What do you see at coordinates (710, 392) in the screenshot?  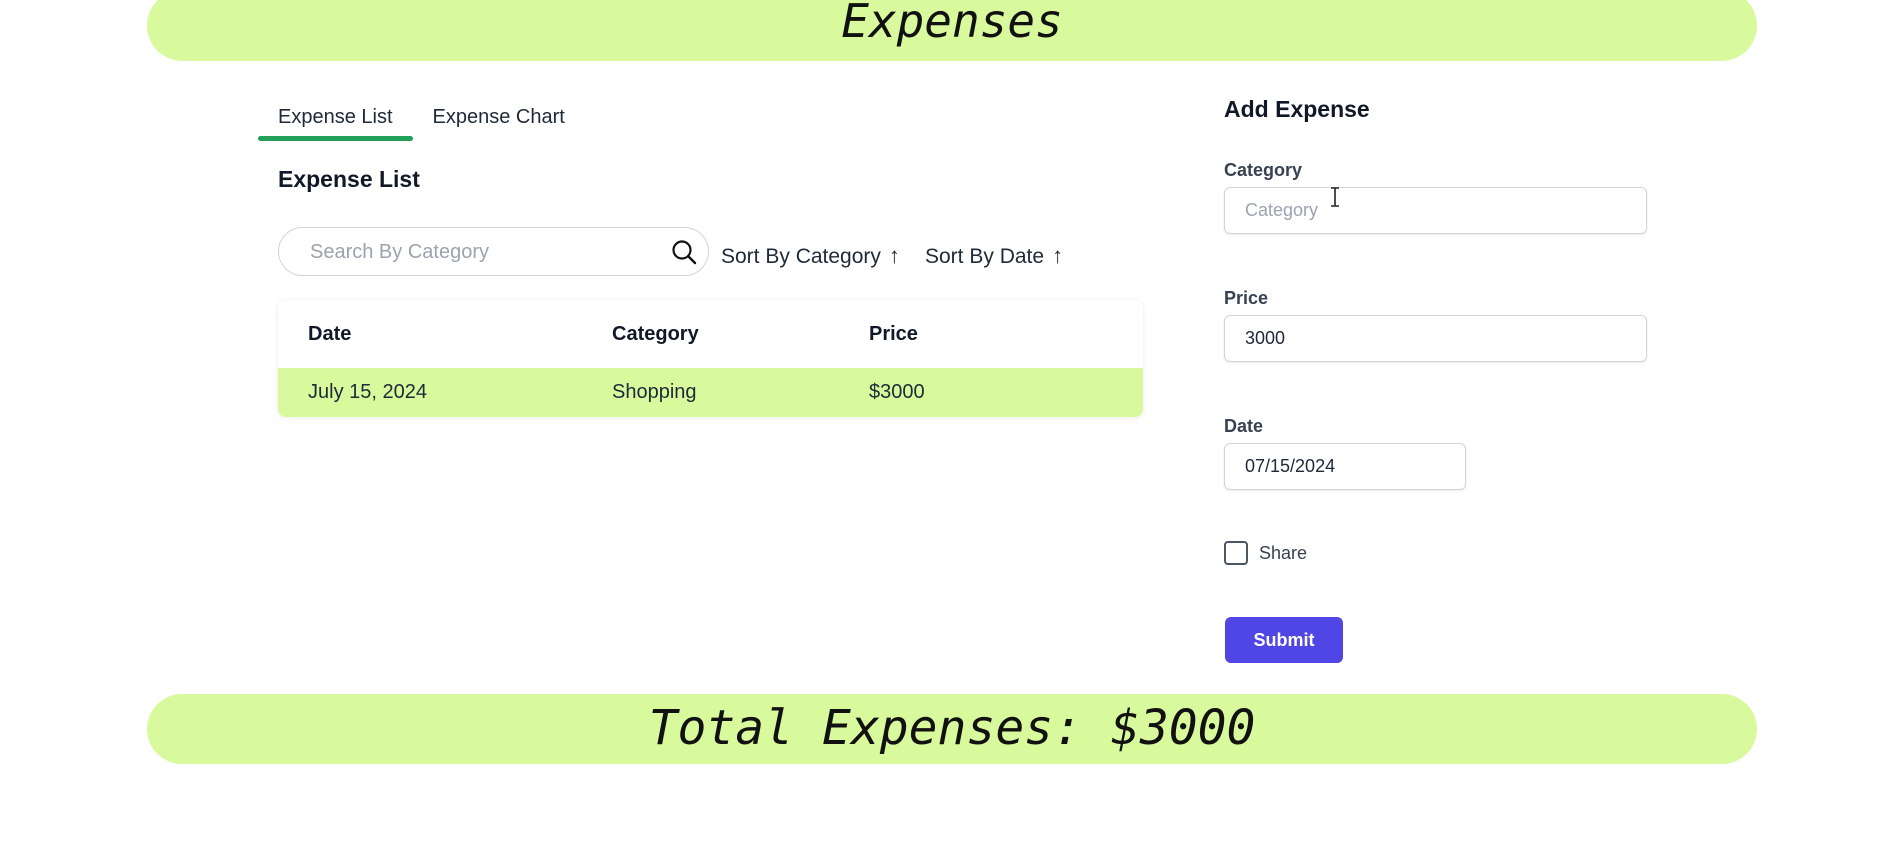 I see `table-row: July 15, 2024 Shopping $3000` at bounding box center [710, 392].